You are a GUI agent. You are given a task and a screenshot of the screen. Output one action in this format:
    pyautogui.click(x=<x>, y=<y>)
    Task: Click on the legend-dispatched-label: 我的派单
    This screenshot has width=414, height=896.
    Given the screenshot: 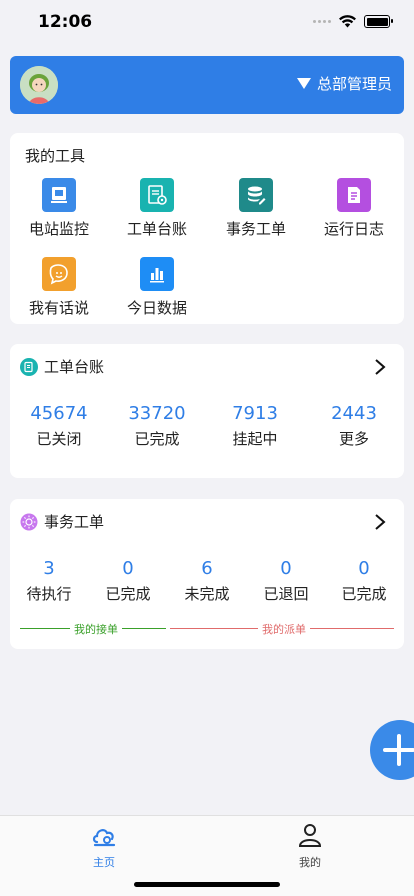 What is the action you would take?
    pyautogui.click(x=284, y=629)
    